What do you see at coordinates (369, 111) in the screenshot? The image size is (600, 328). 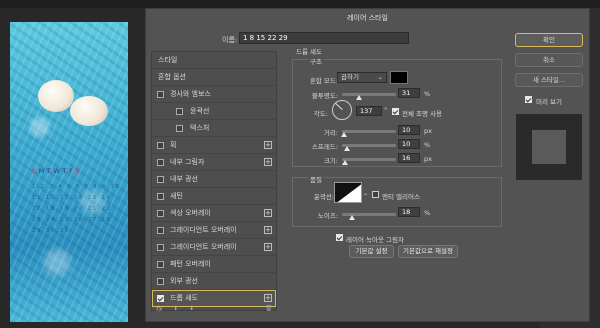 I see `angle-input: 137` at bounding box center [369, 111].